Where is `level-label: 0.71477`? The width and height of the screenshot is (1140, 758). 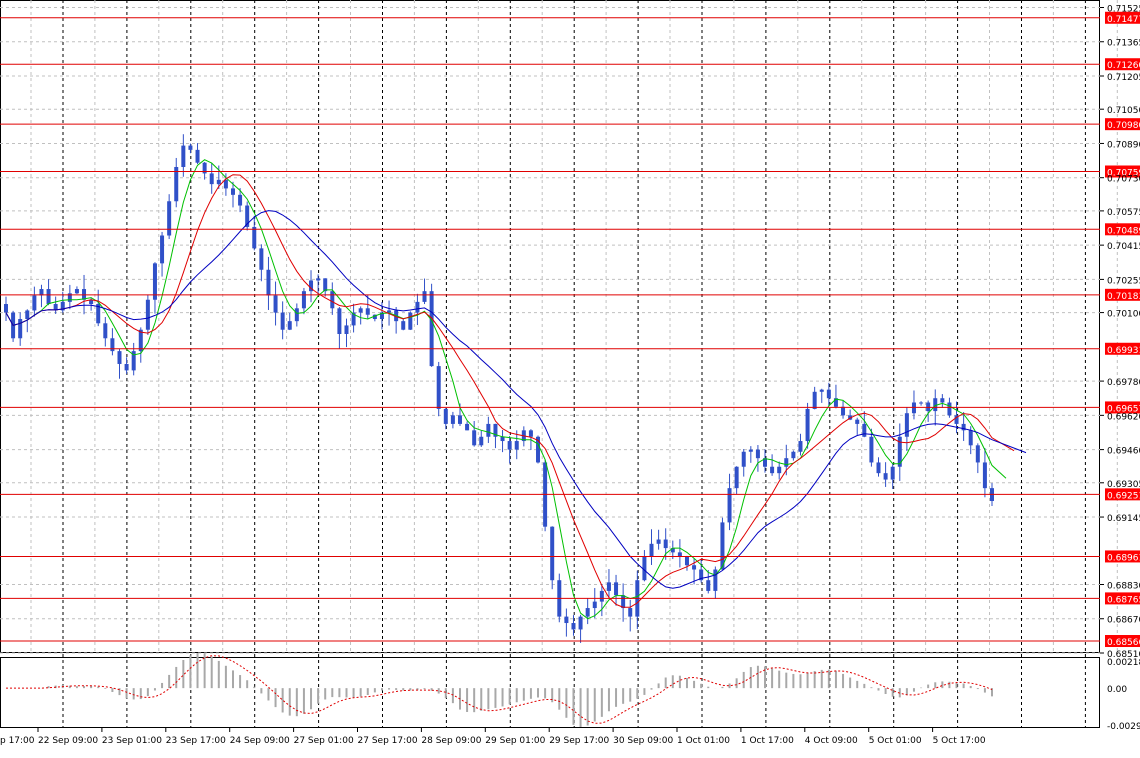 level-label: 0.71477 is located at coordinates (1123, 20).